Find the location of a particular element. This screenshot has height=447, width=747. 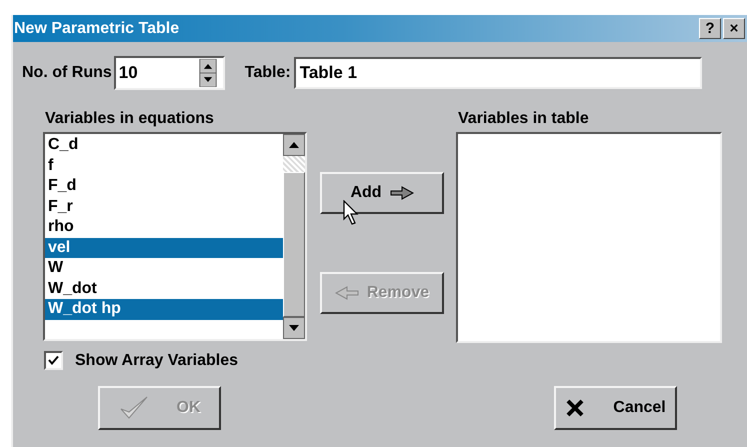

mouse-pointer-icon is located at coordinates (351, 213).